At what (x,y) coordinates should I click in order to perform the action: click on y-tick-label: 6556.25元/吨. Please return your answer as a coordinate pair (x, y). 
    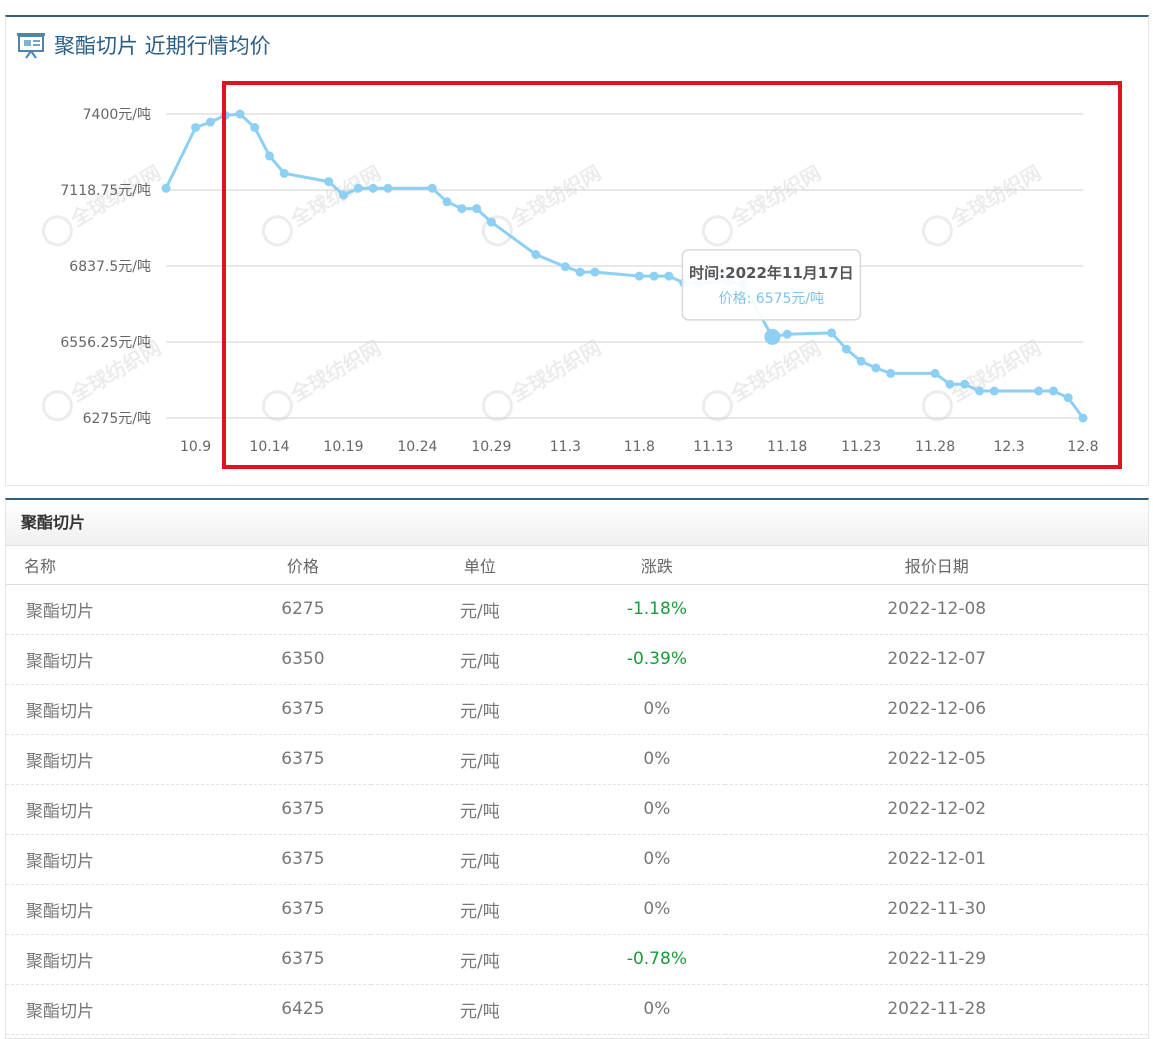
    Looking at the image, I should click on (105, 343).